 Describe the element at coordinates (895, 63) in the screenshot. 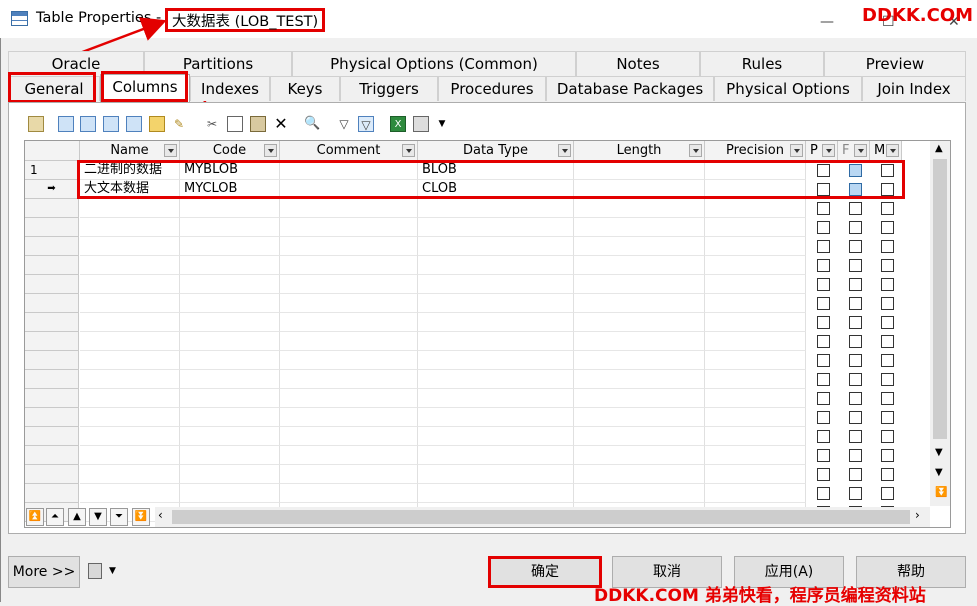

I see `tab-preview: Preview` at that location.